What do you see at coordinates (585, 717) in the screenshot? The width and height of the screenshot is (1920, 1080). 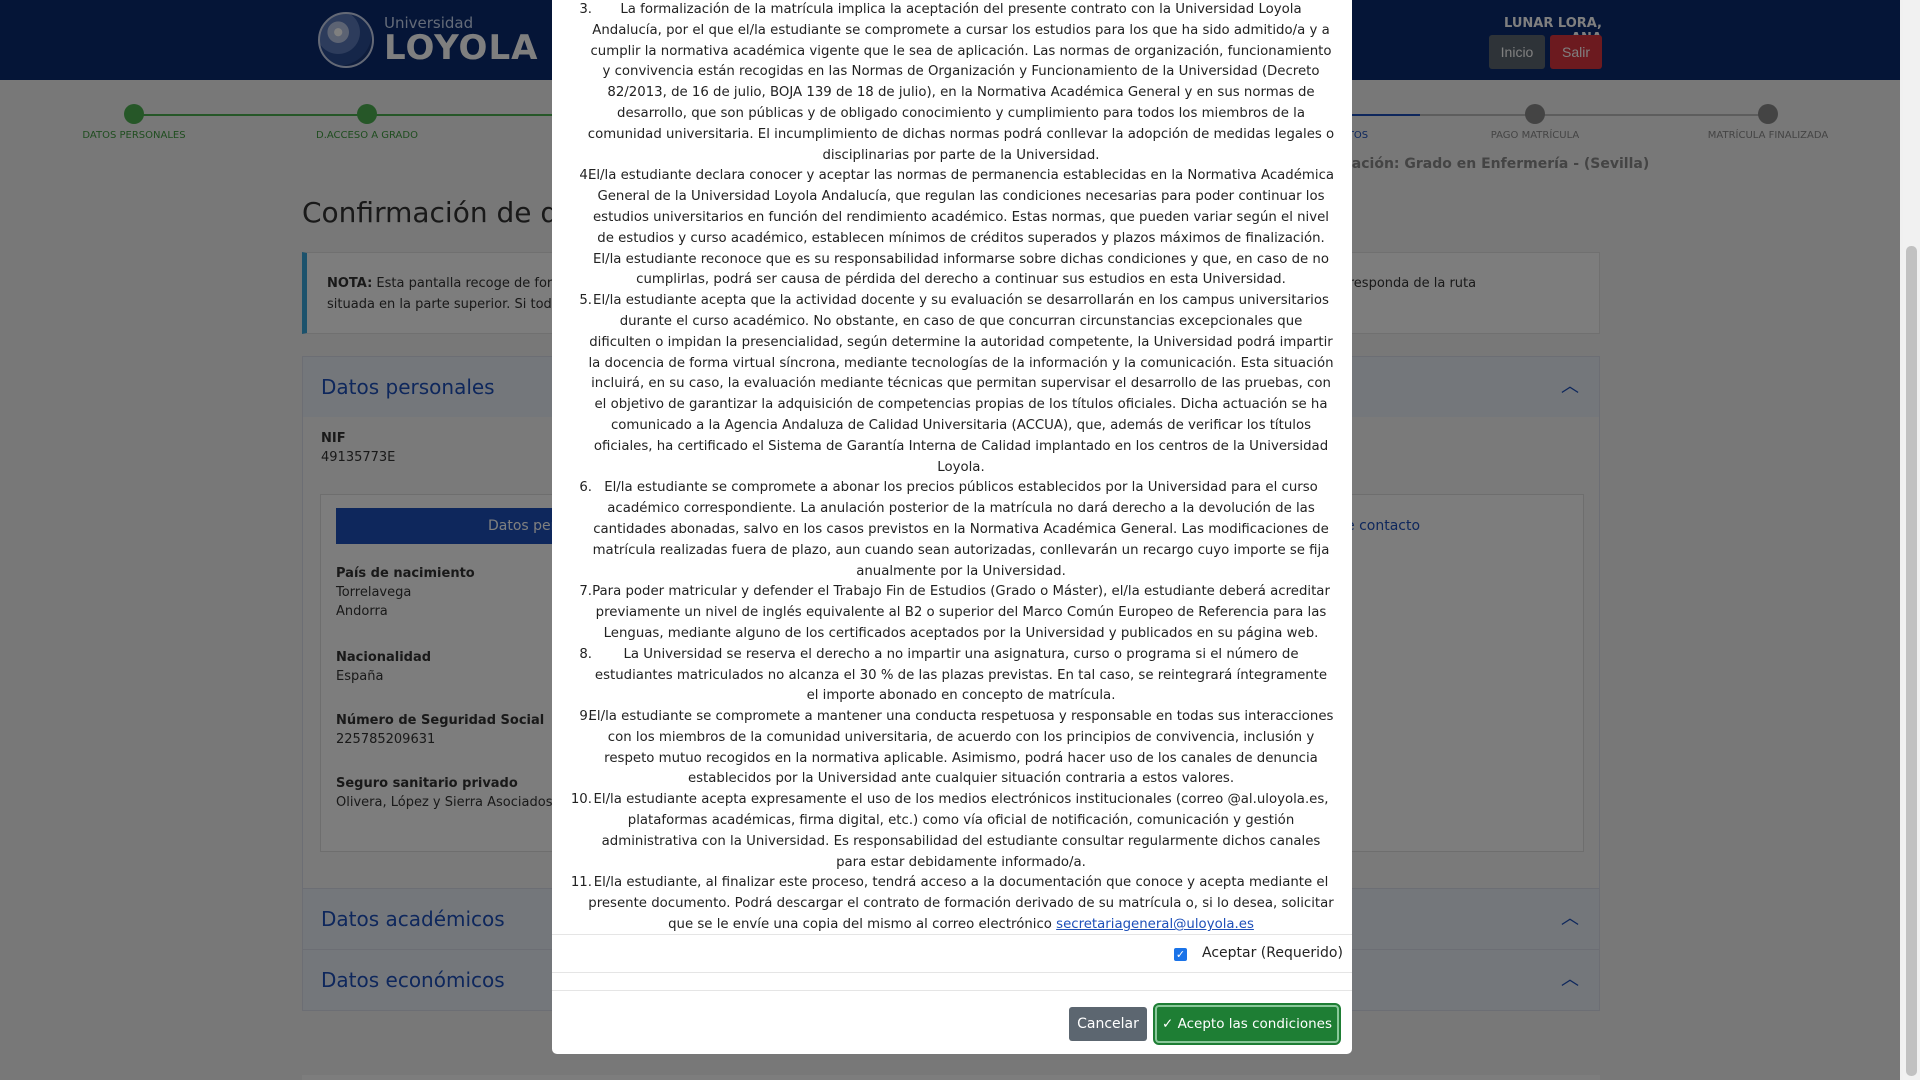 I see `terms-item-number: 9.` at bounding box center [585, 717].